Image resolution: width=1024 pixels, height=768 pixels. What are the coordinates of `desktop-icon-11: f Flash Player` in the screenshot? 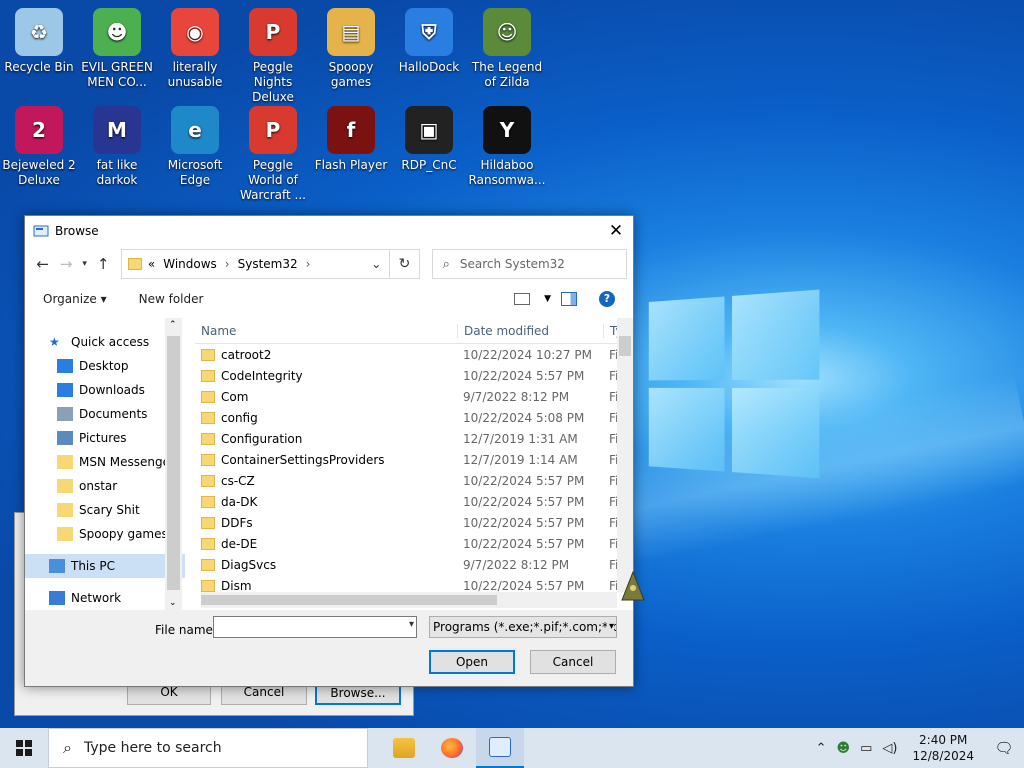 It's located at (351, 139).